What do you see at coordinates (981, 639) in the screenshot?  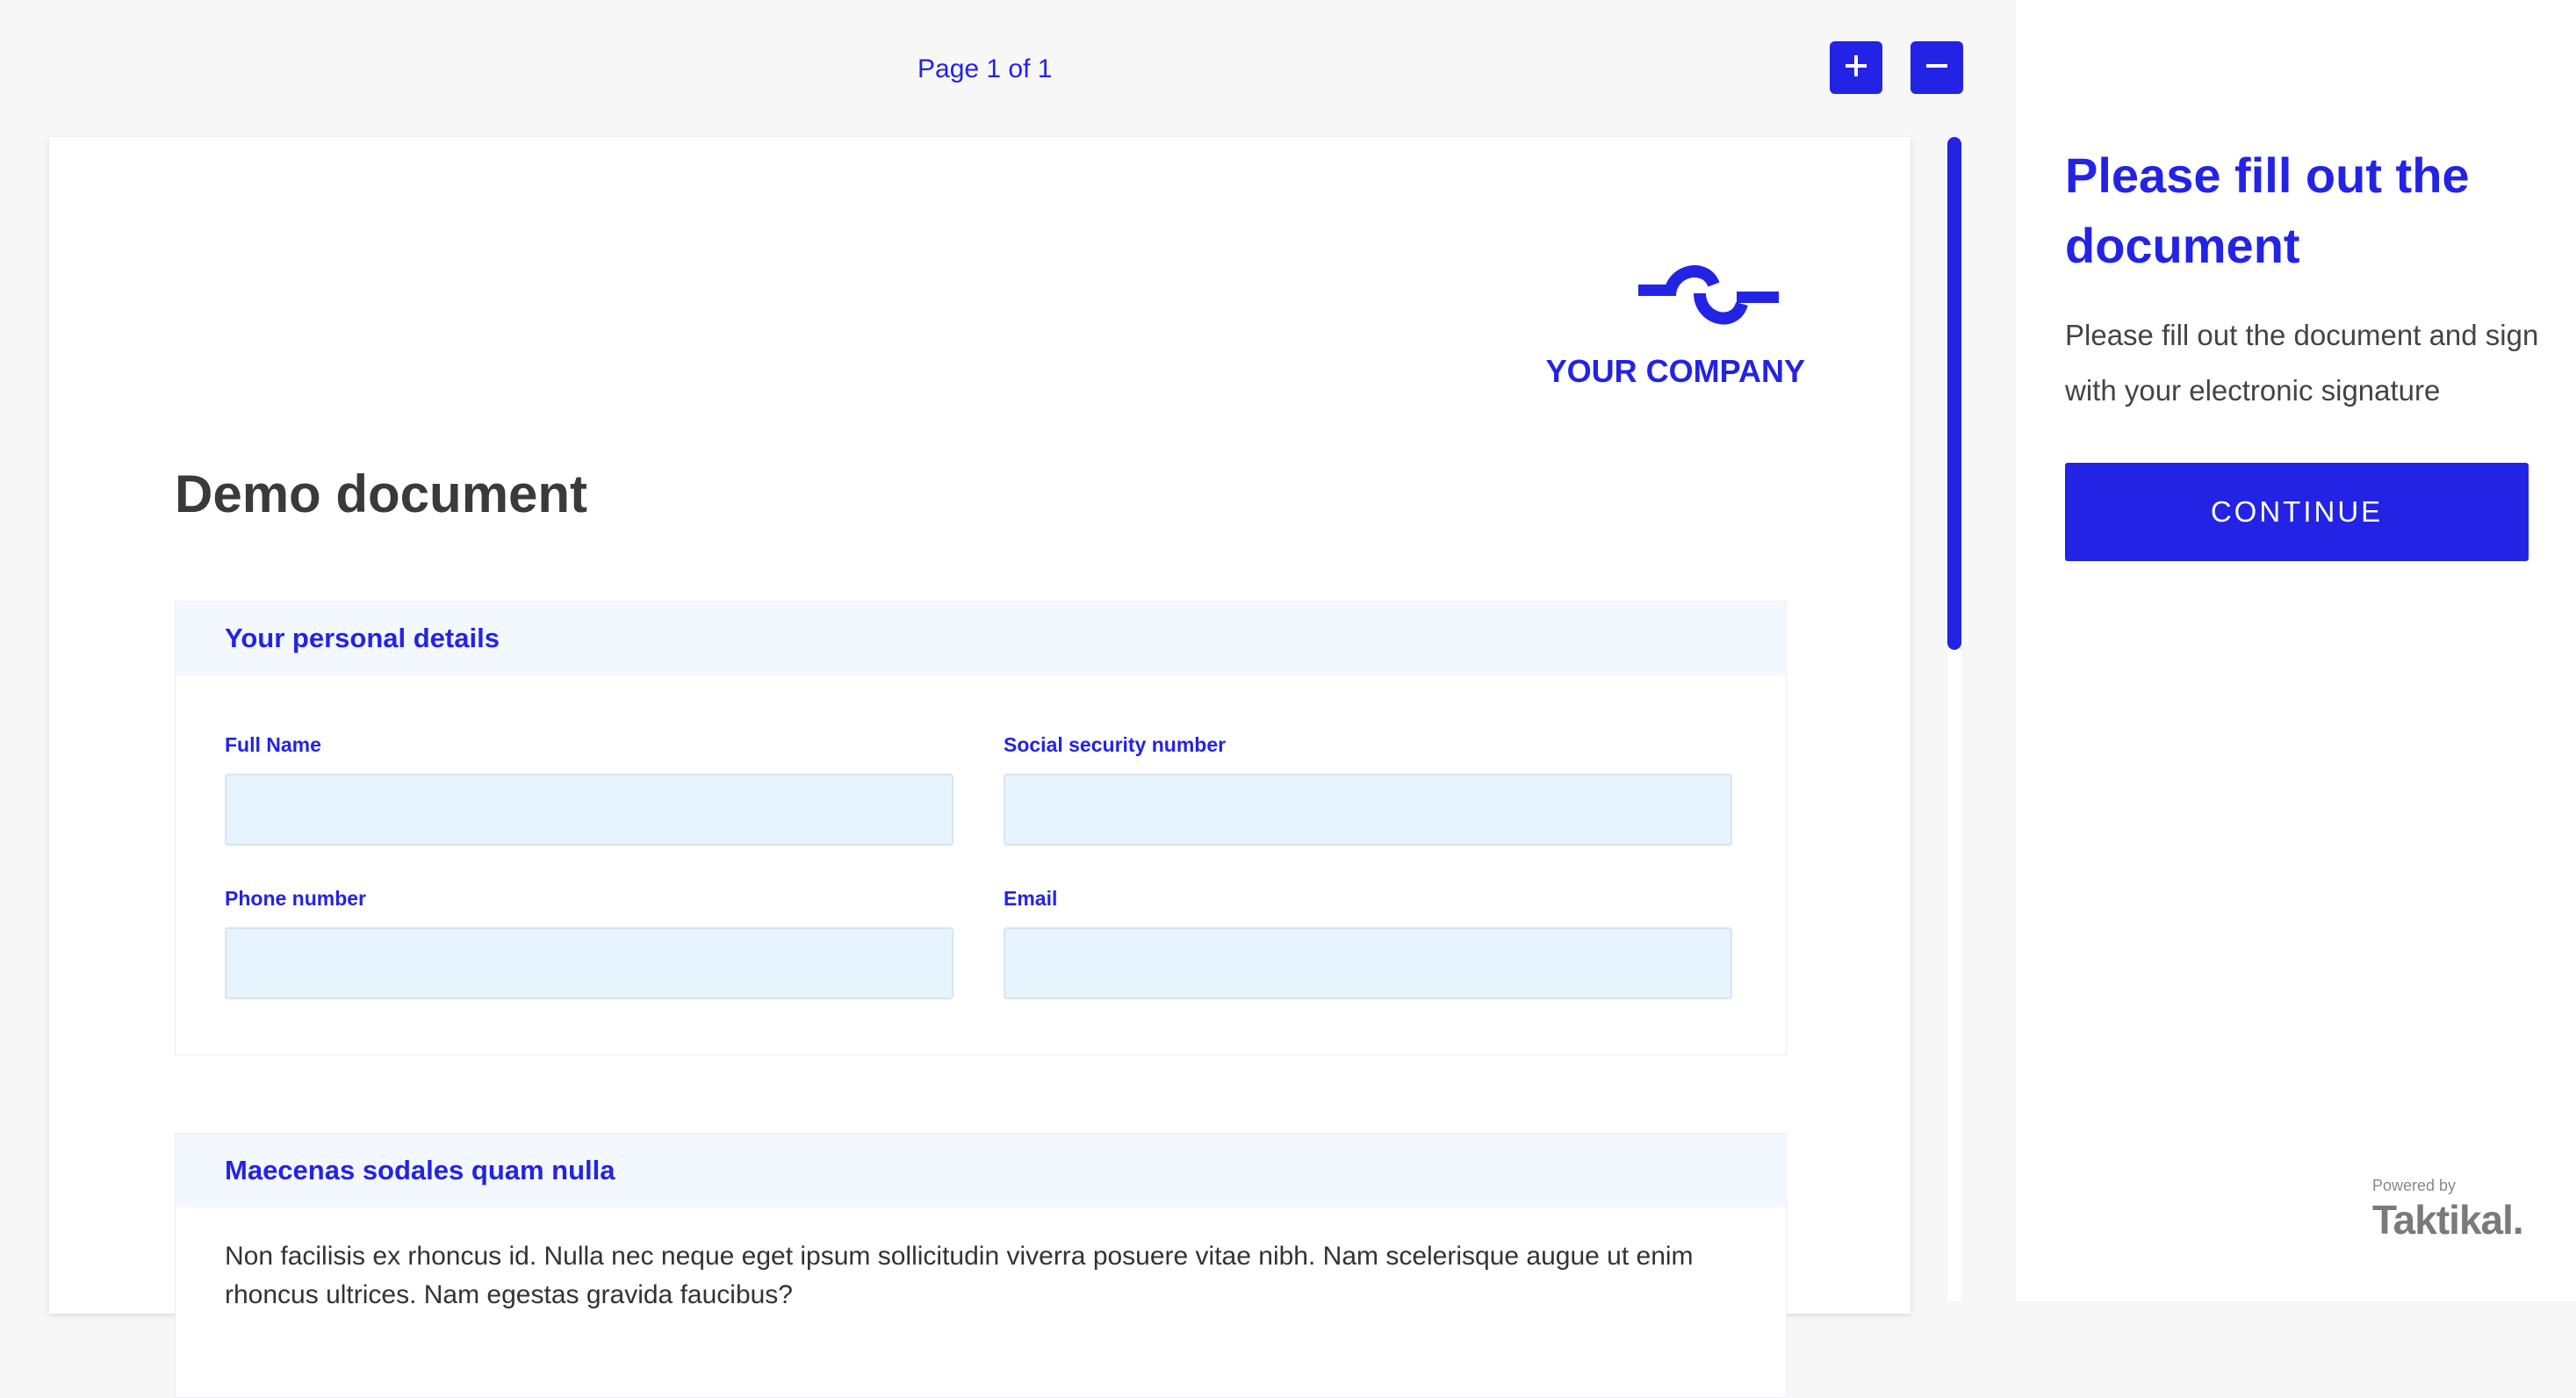 I see `section-heading: Your personal details` at bounding box center [981, 639].